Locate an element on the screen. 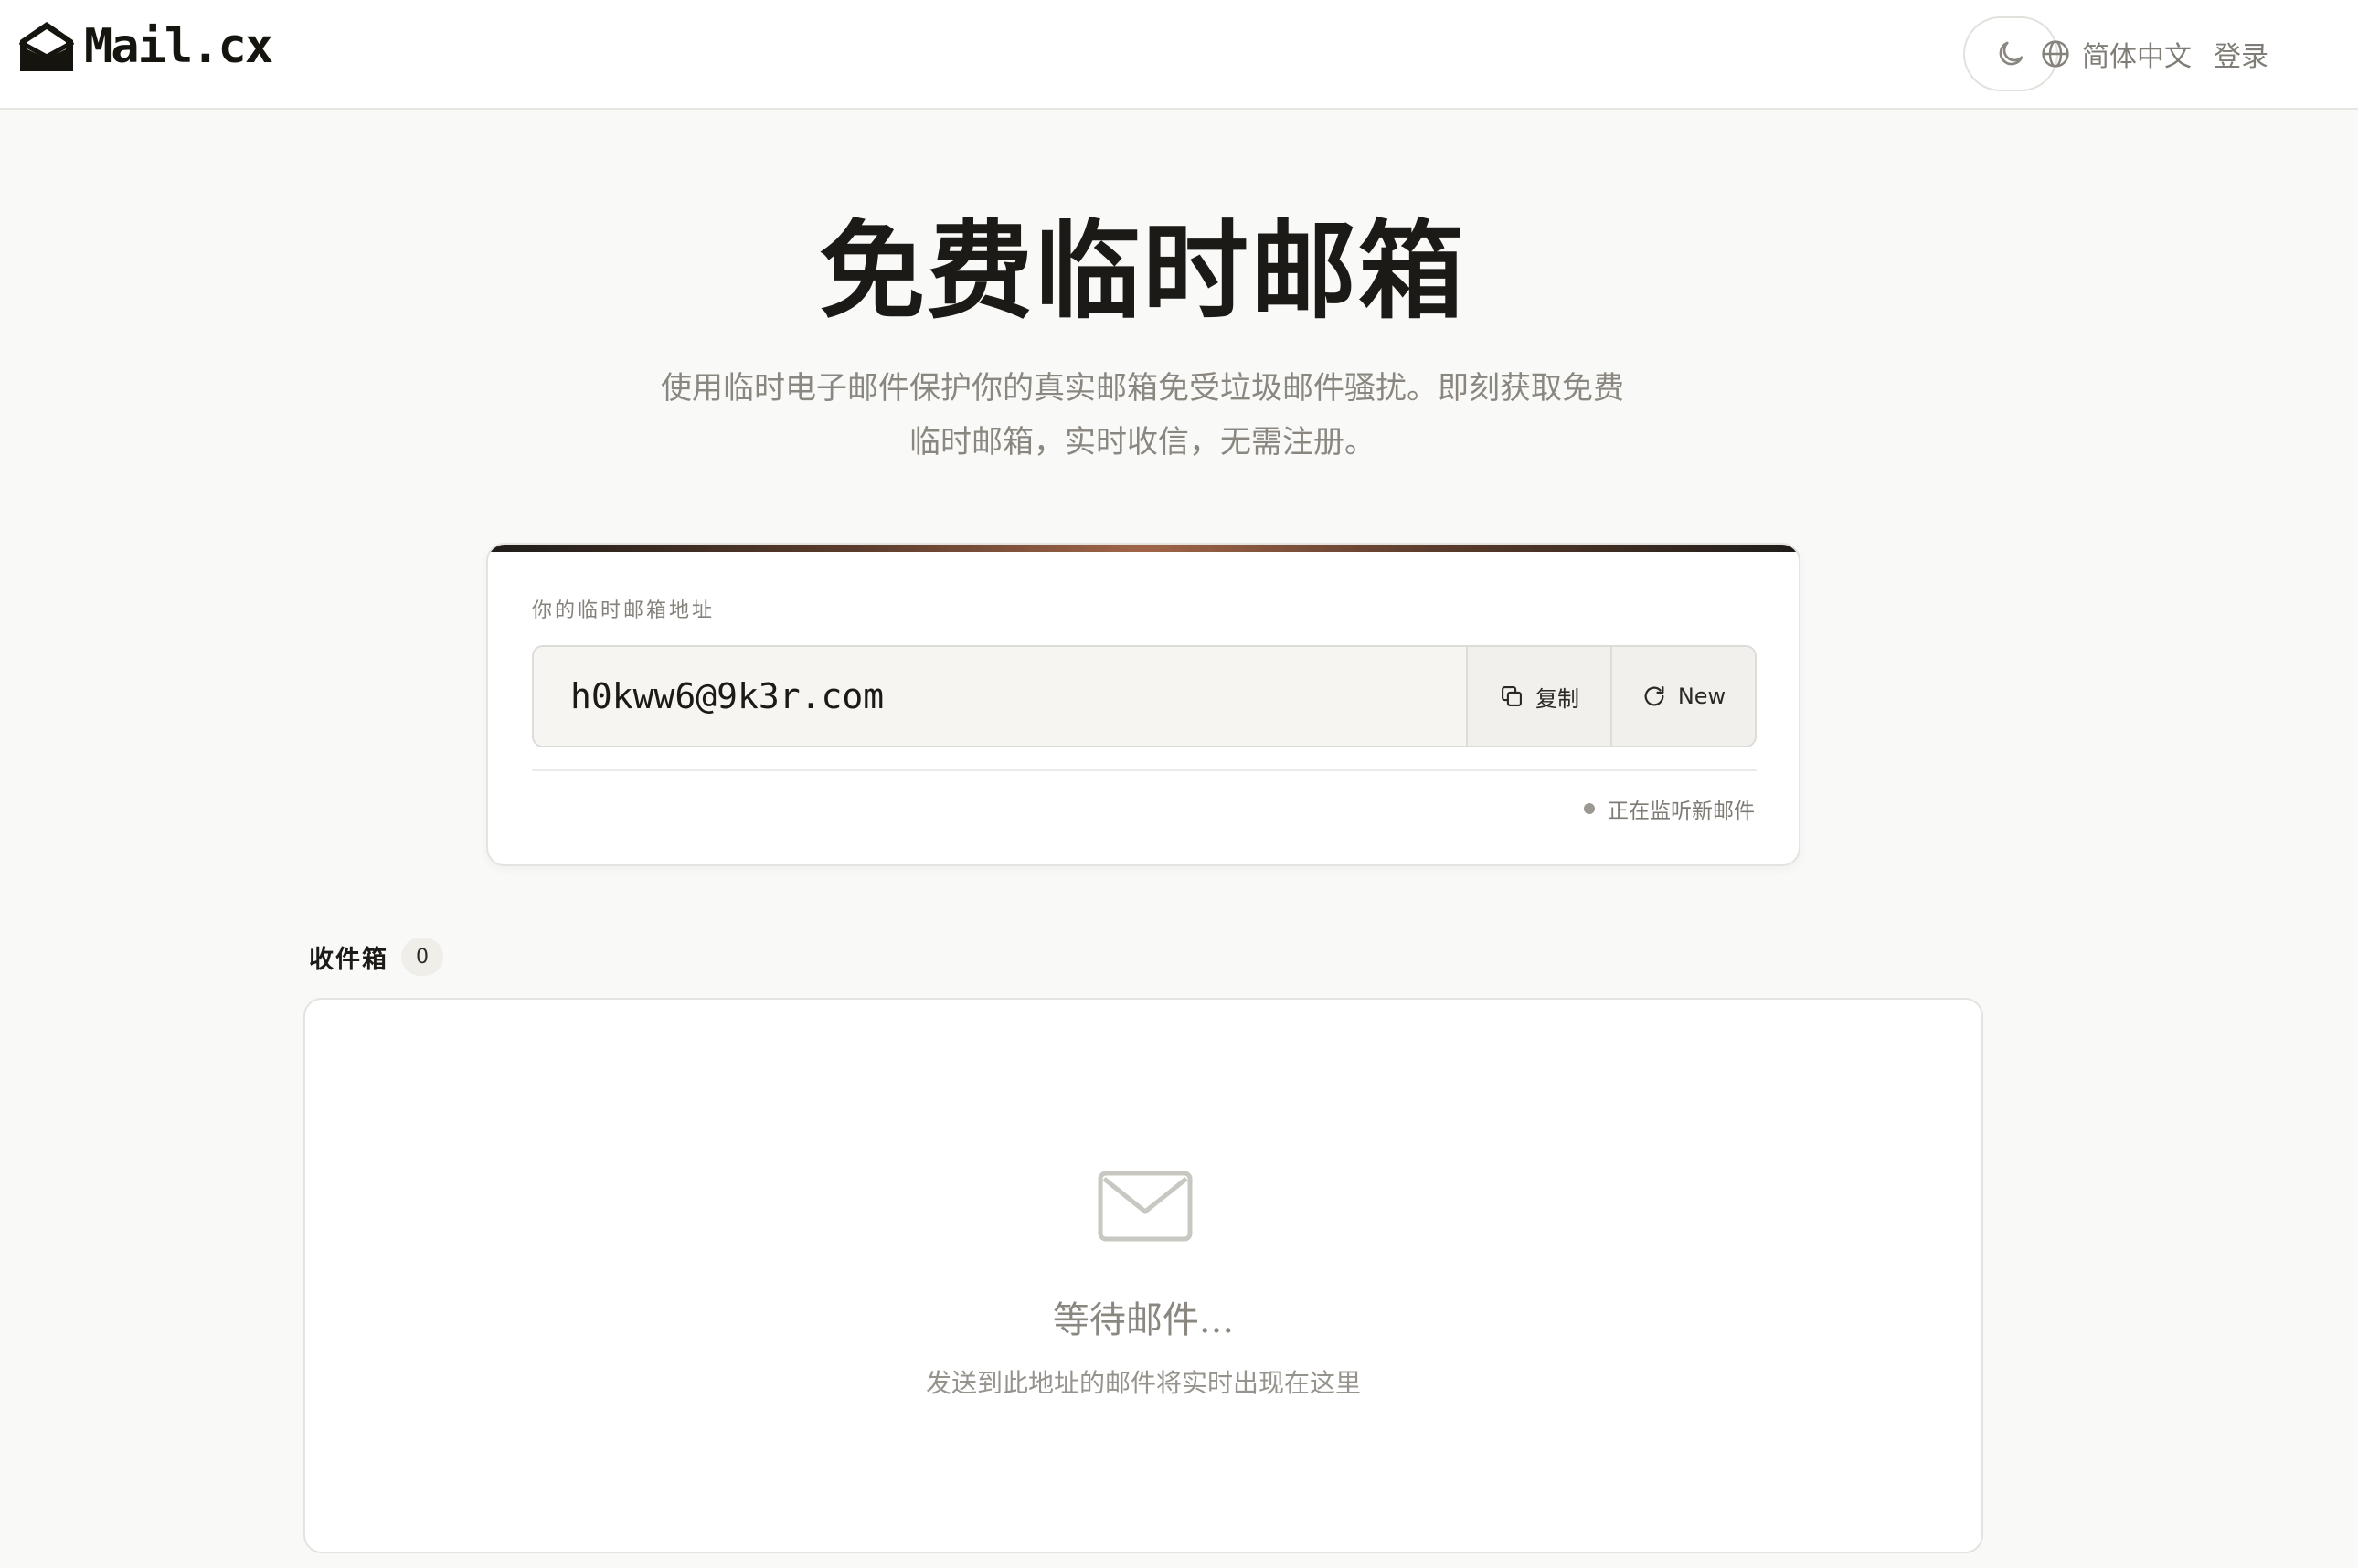 The height and width of the screenshot is (1568, 2358). moon-icon is located at coordinates (2011, 54).